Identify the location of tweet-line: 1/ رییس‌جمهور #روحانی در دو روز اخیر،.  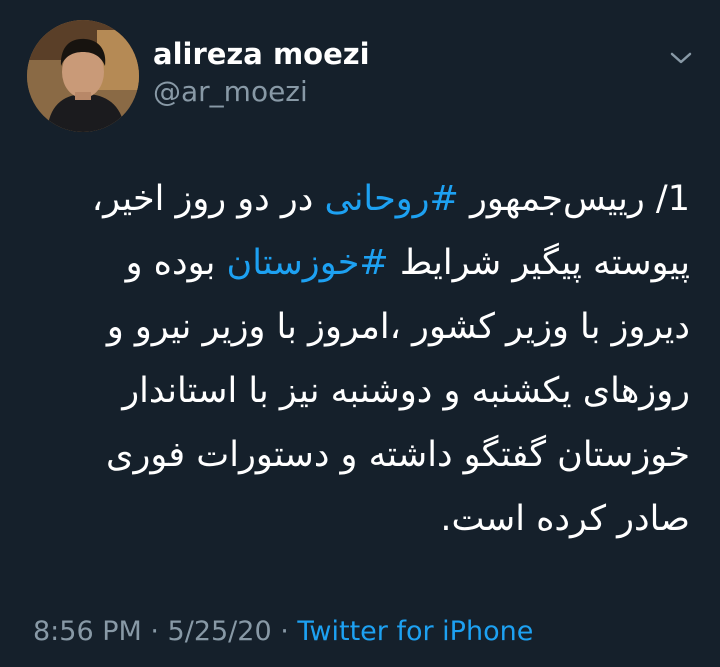
(390, 199).